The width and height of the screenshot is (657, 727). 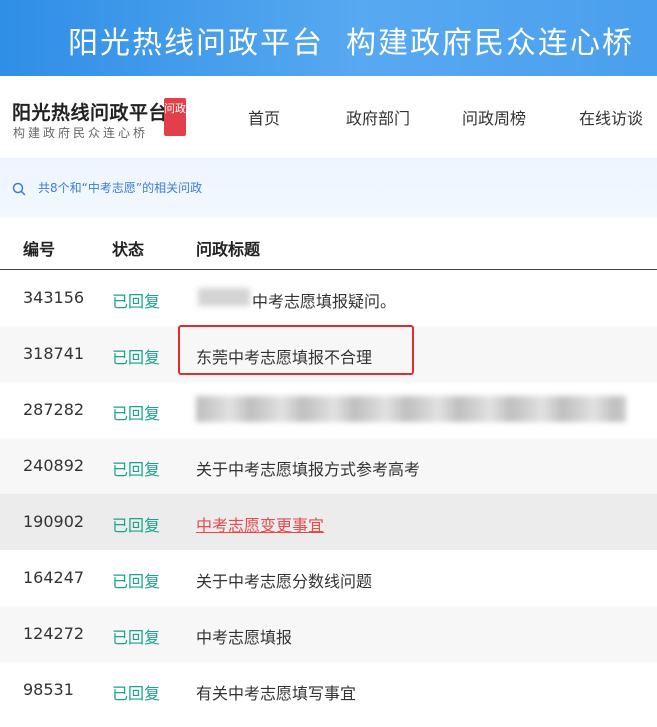 I want to click on table-row: 124272 已回复 中考志愿填报, so click(x=328, y=634).